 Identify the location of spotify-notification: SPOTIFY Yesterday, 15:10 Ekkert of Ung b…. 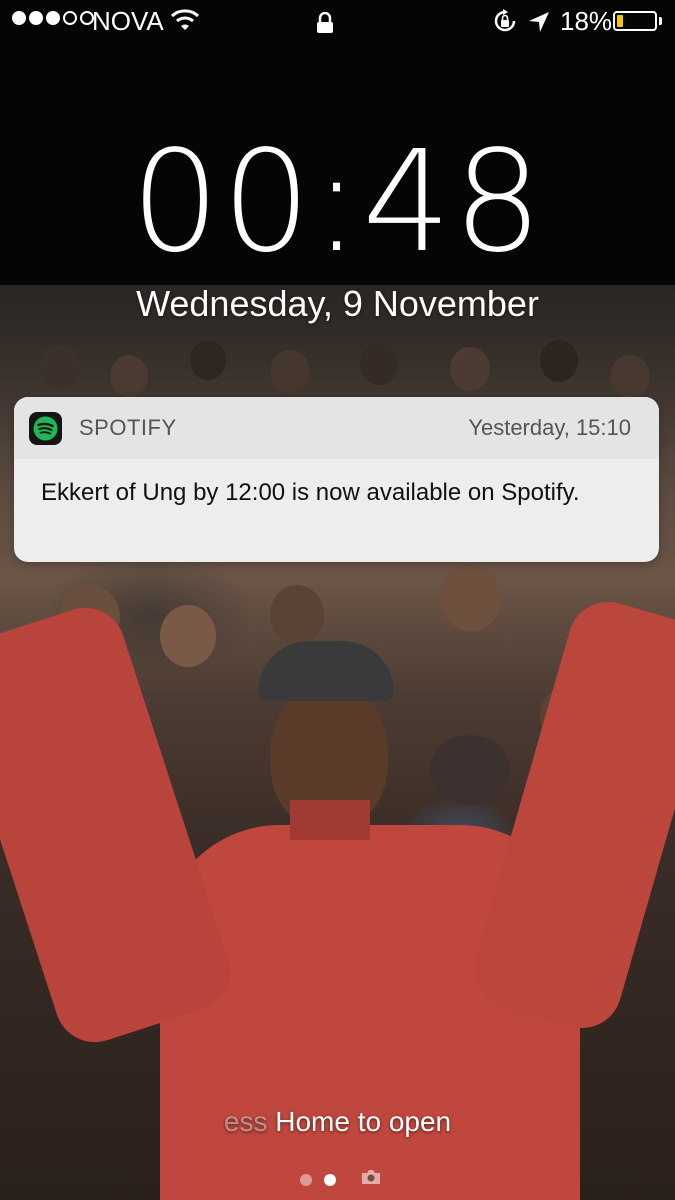
(336, 479).